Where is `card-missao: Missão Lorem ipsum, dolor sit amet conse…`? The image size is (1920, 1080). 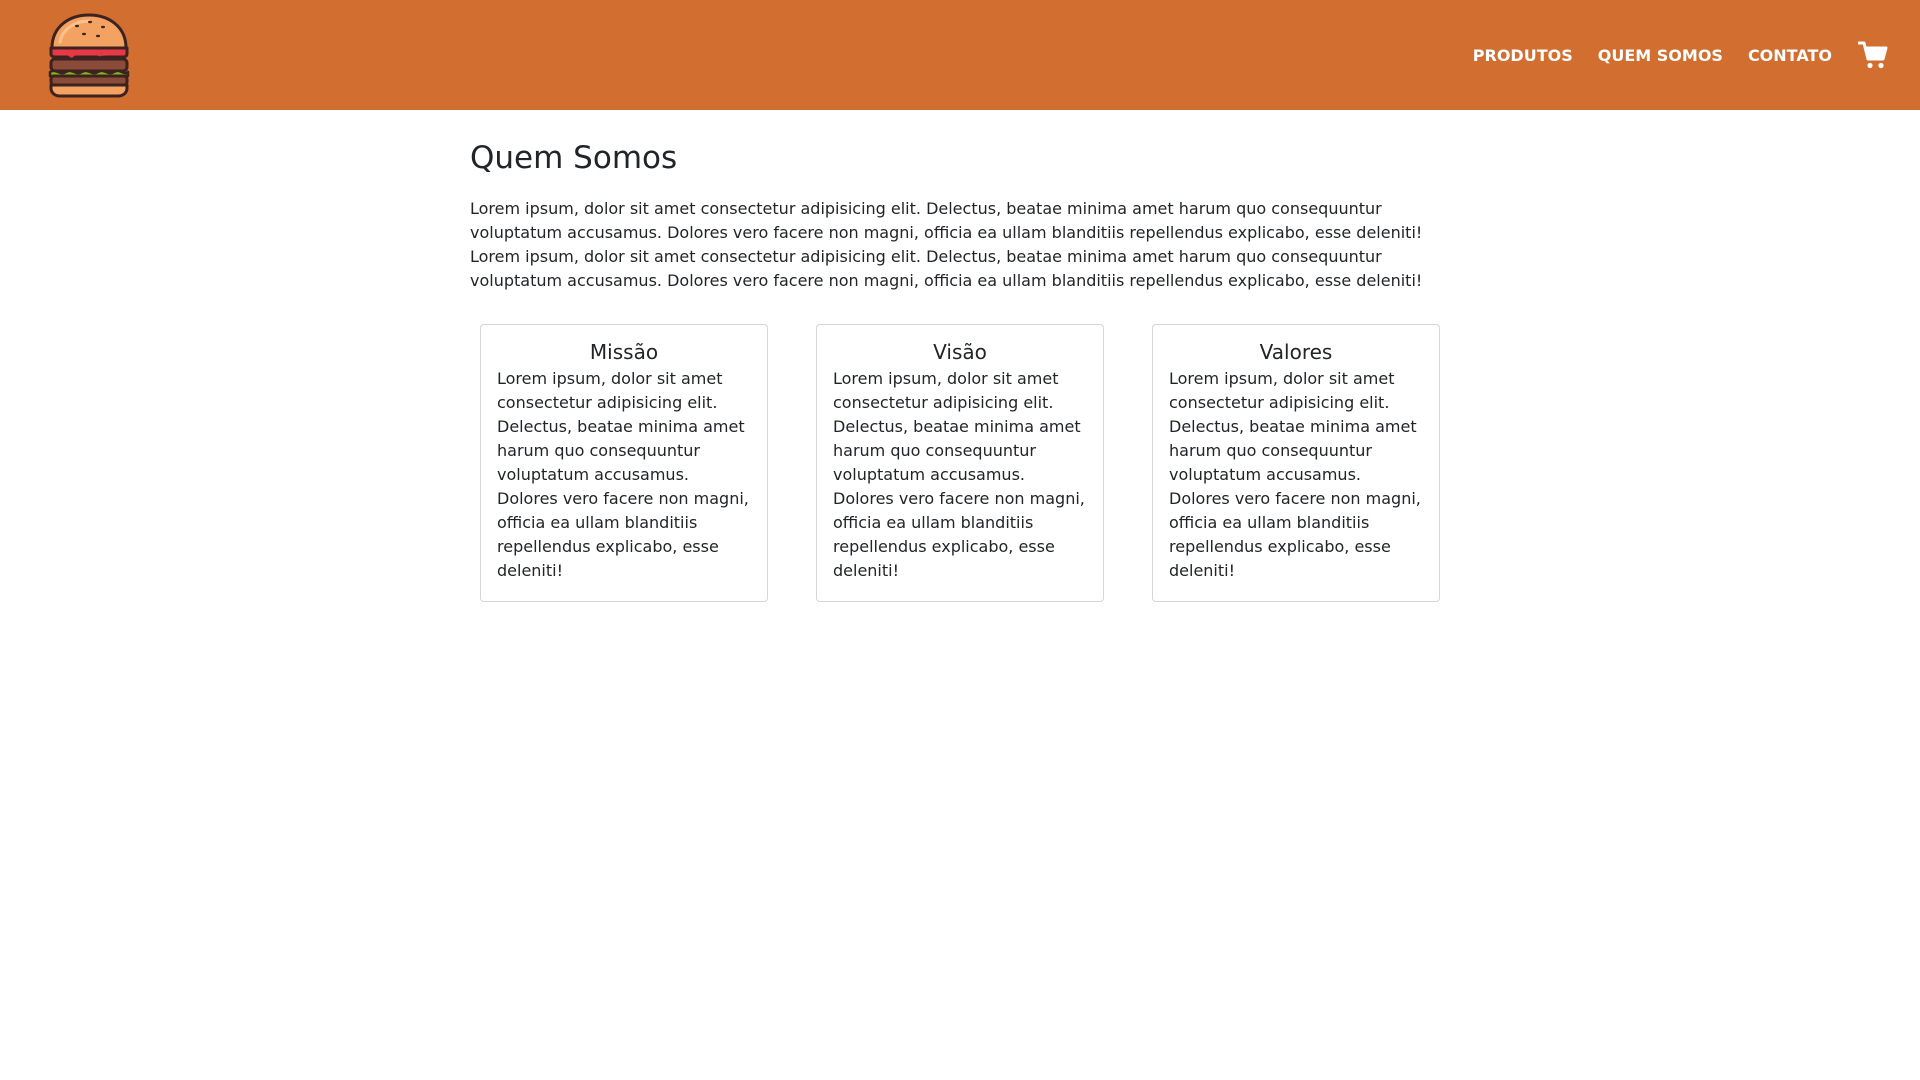
card-missao: Missão Lorem ipsum, dolor sit amet conse… is located at coordinates (624, 463).